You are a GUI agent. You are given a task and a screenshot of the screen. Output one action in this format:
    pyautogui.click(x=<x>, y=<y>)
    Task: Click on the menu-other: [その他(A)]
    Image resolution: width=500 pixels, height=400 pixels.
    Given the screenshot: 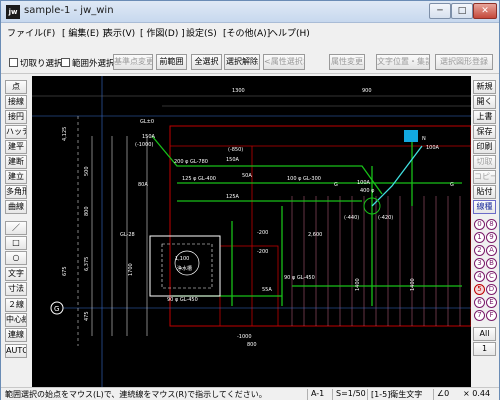 What is the action you would take?
    pyautogui.click(x=246, y=32)
    